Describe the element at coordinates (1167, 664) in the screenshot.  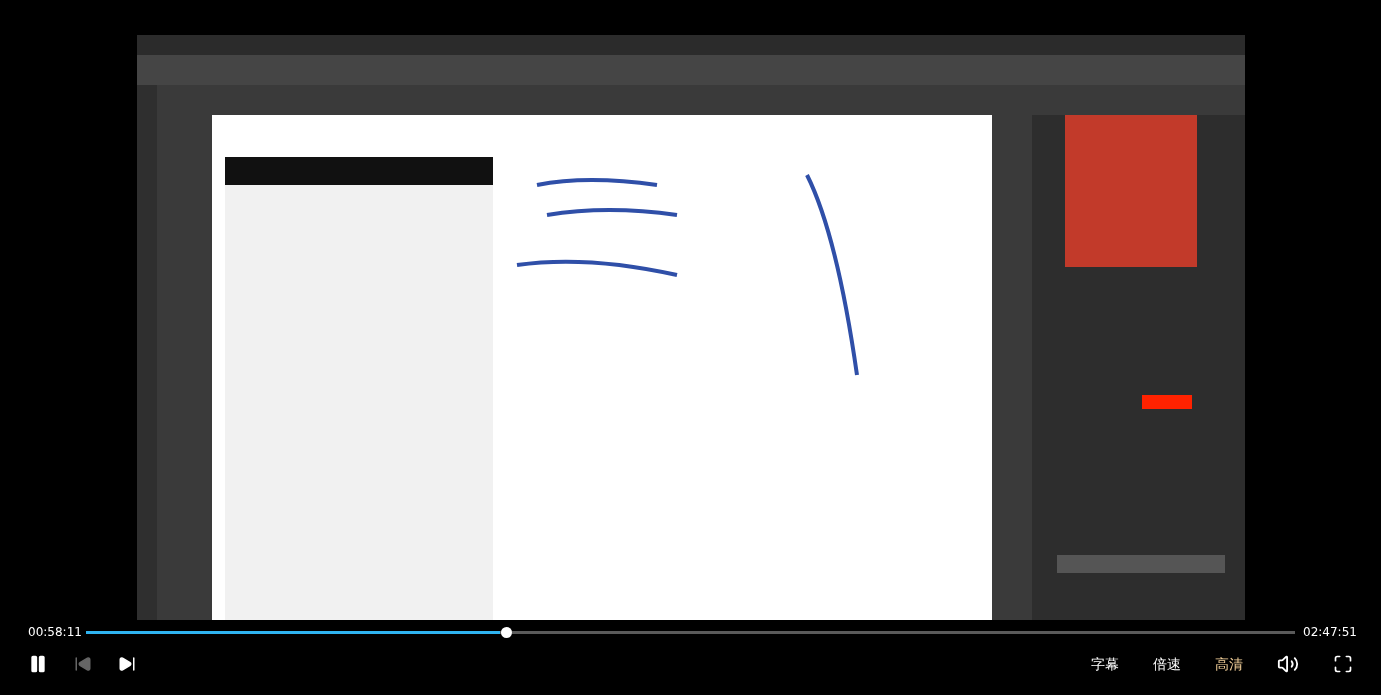
I see `player-option: 倍速` at that location.